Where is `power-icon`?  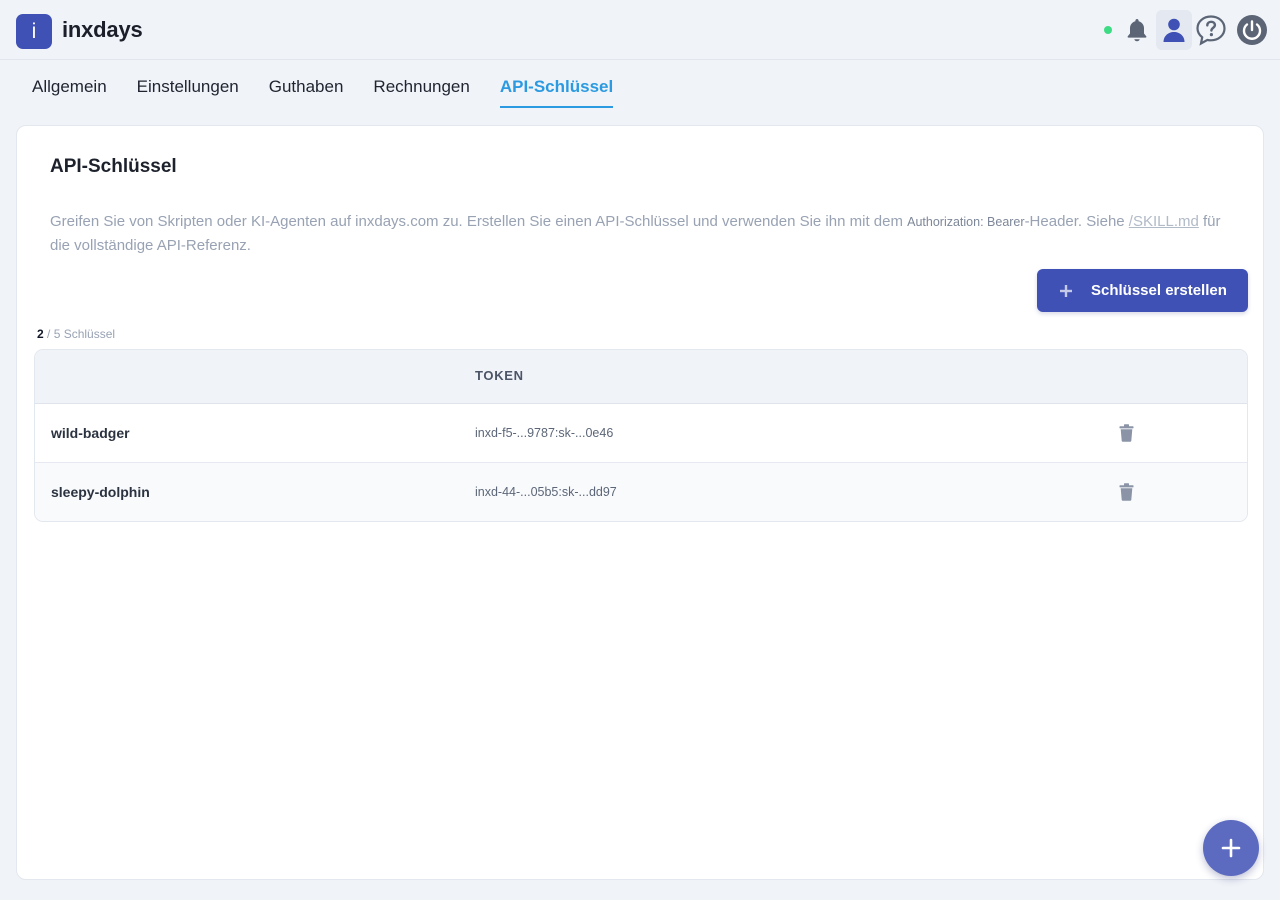 power-icon is located at coordinates (1252, 30).